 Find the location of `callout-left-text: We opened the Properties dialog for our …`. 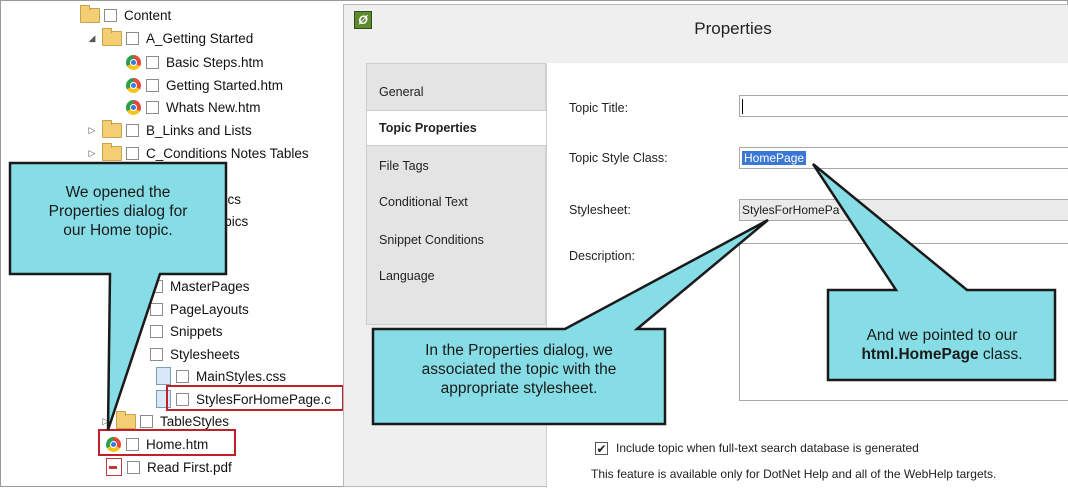

callout-left-text: We opened the Properties dialog for our … is located at coordinates (118, 211).